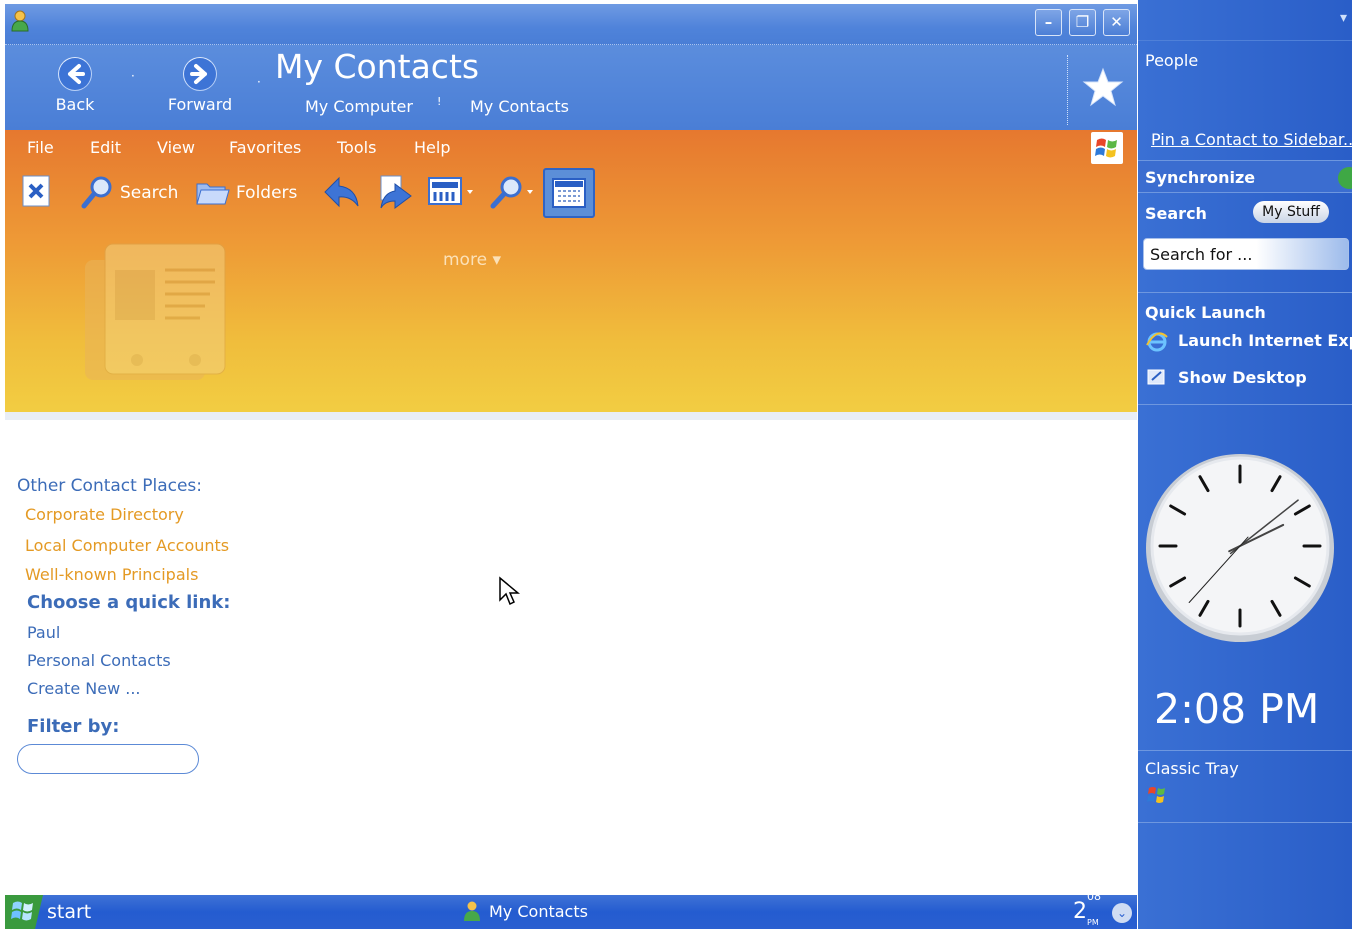  What do you see at coordinates (1093, 923) in the screenshot?
I see `tray-ampm: PM` at bounding box center [1093, 923].